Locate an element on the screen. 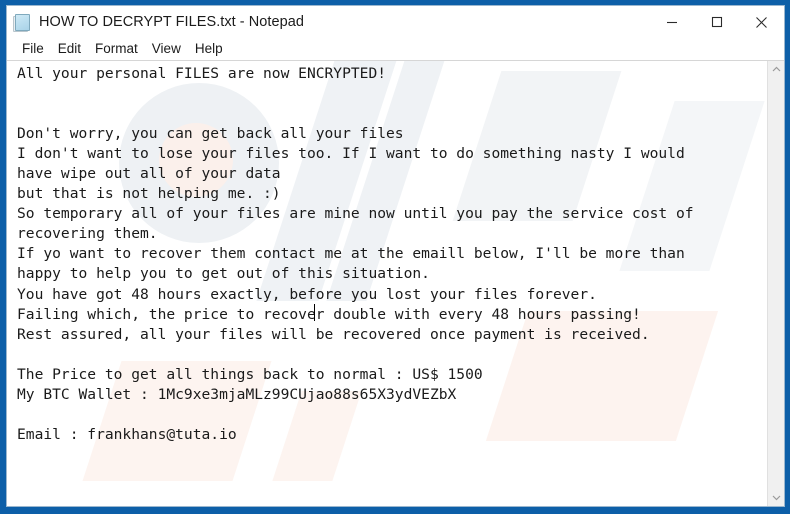 The height and width of the screenshot is (514, 790). minimize-icon is located at coordinates (671, 22).